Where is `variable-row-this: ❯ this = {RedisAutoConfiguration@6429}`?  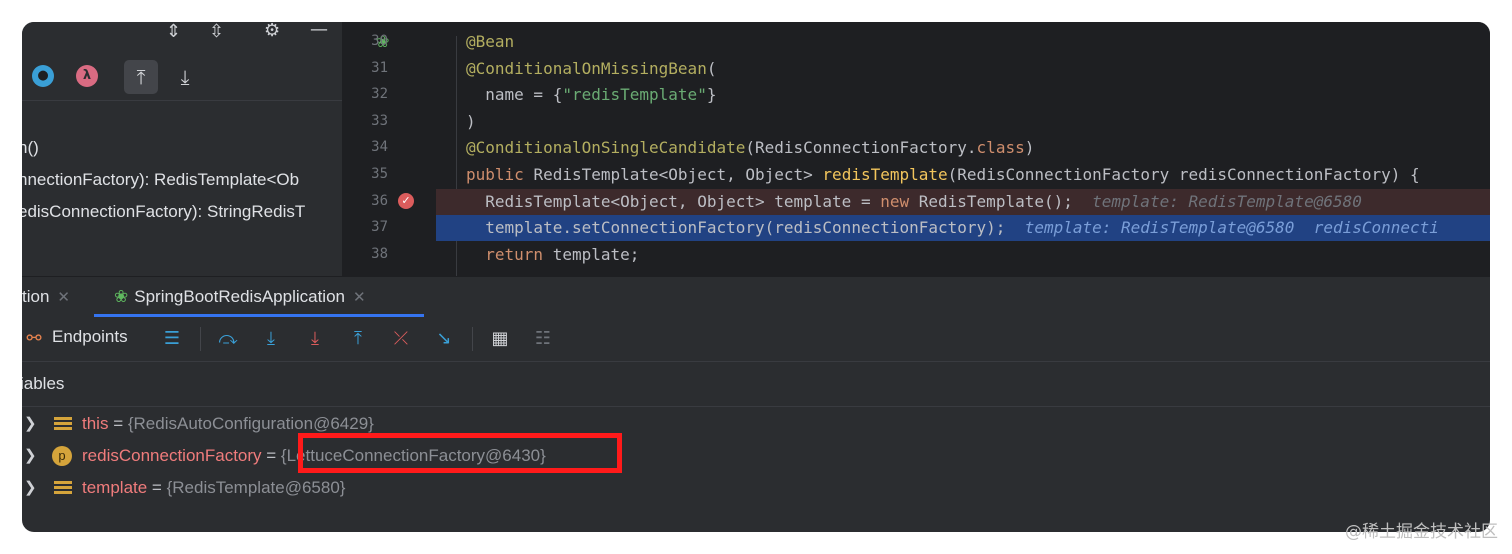 variable-row-this: ❯ this = {RedisAutoConfiguration@6429} is located at coordinates (756, 424).